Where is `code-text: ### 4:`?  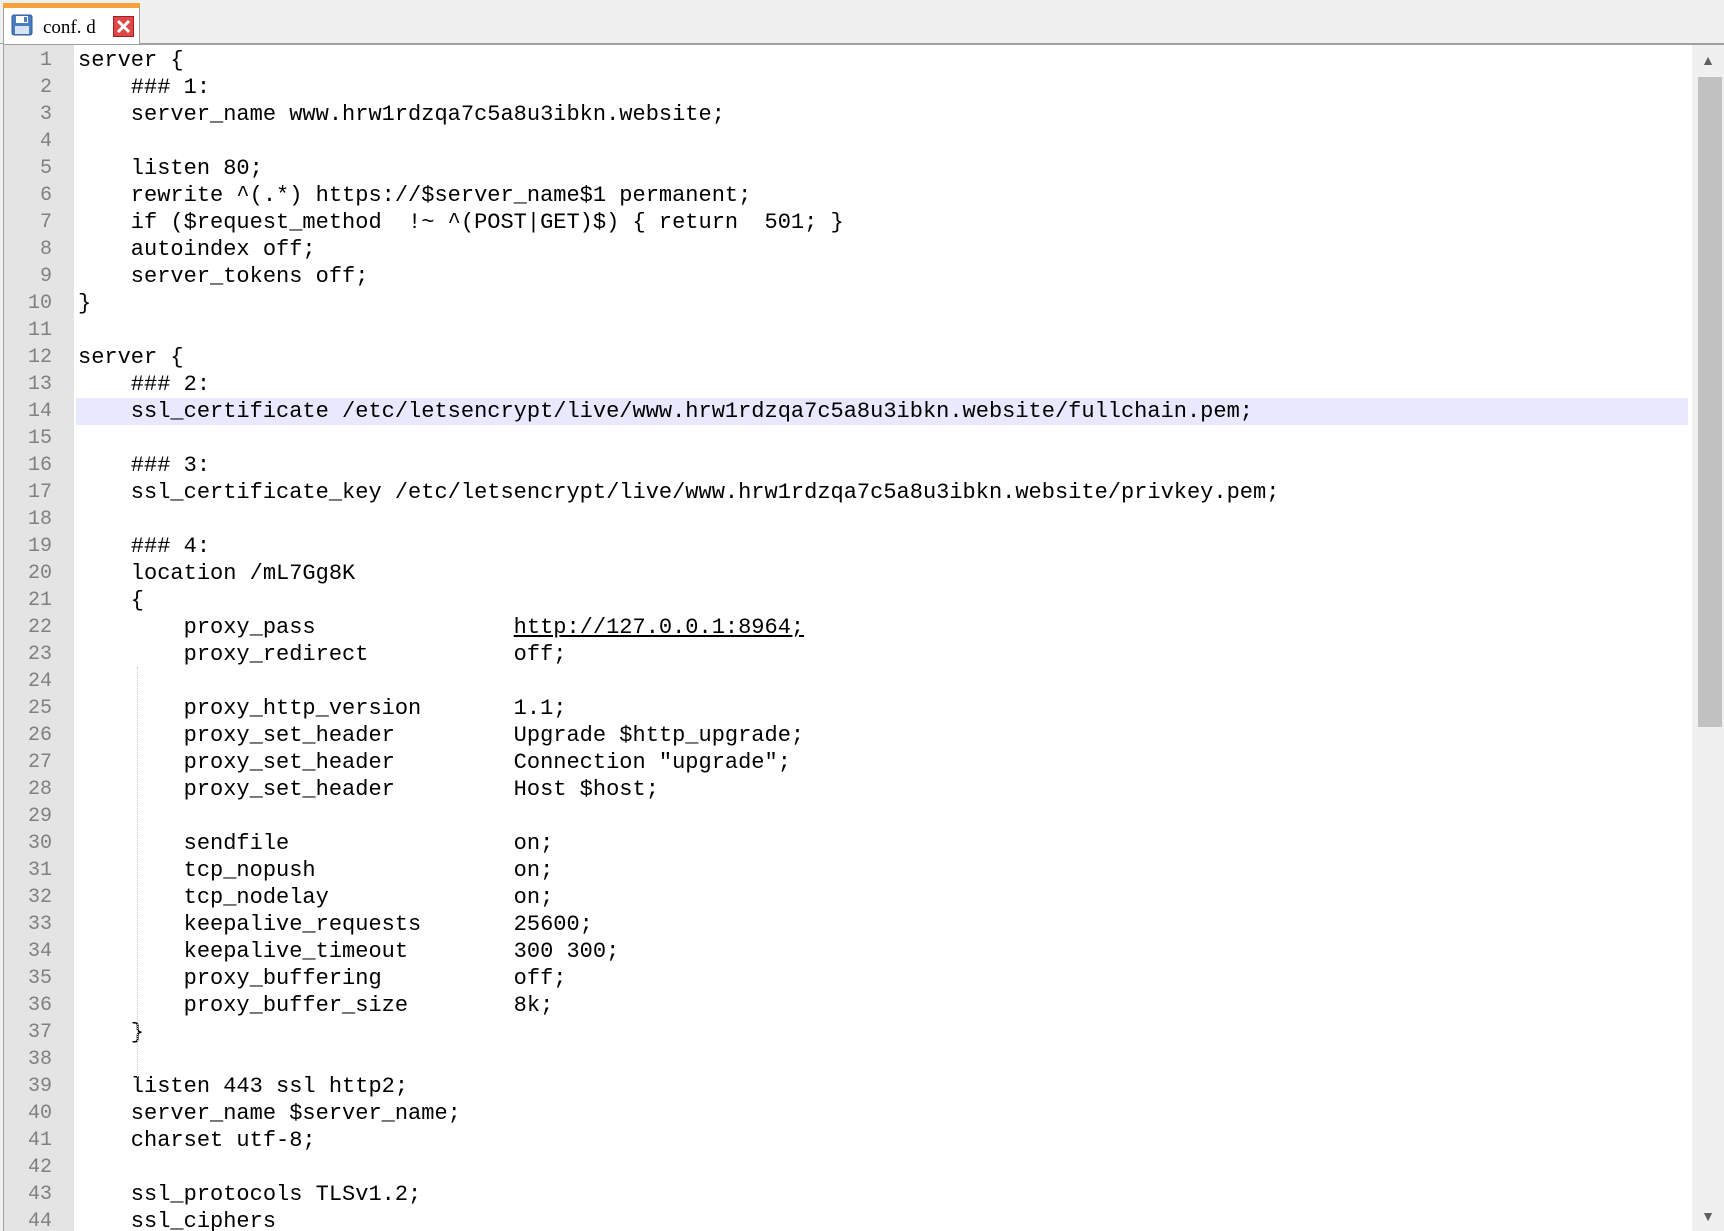 code-text: ### 4: is located at coordinates (882, 546).